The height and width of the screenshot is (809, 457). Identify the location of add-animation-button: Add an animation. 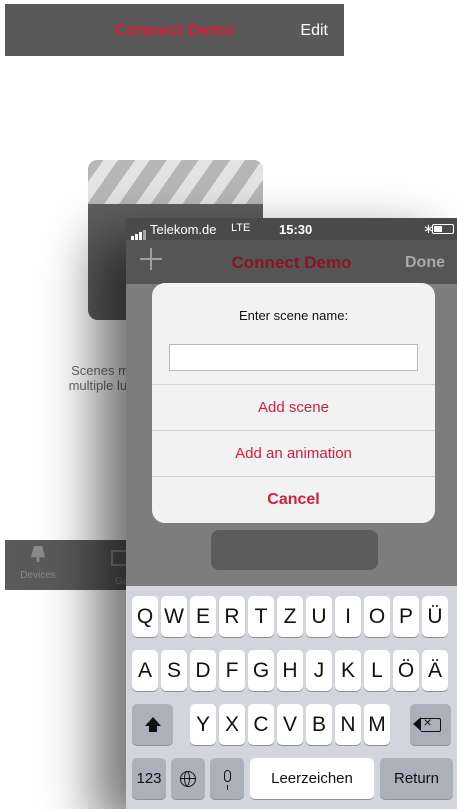
(293, 453).